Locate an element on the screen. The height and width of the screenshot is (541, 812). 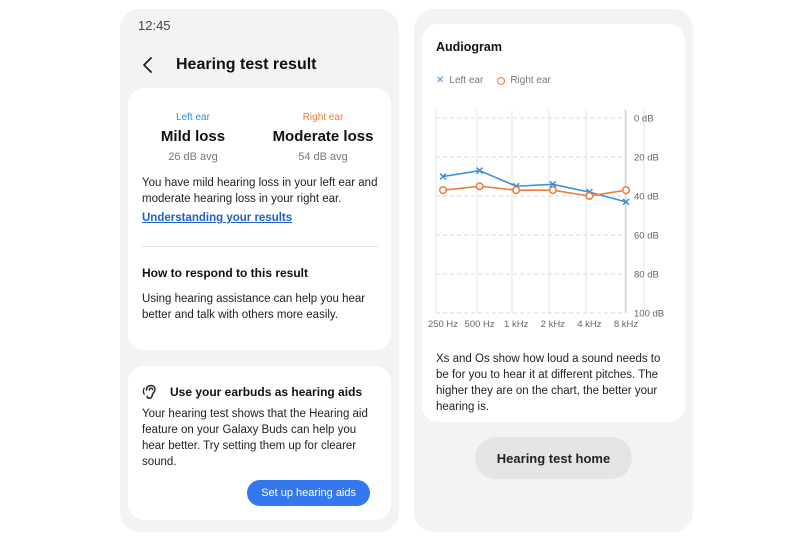
y-tick-label: 100 dB is located at coordinates (649, 314).